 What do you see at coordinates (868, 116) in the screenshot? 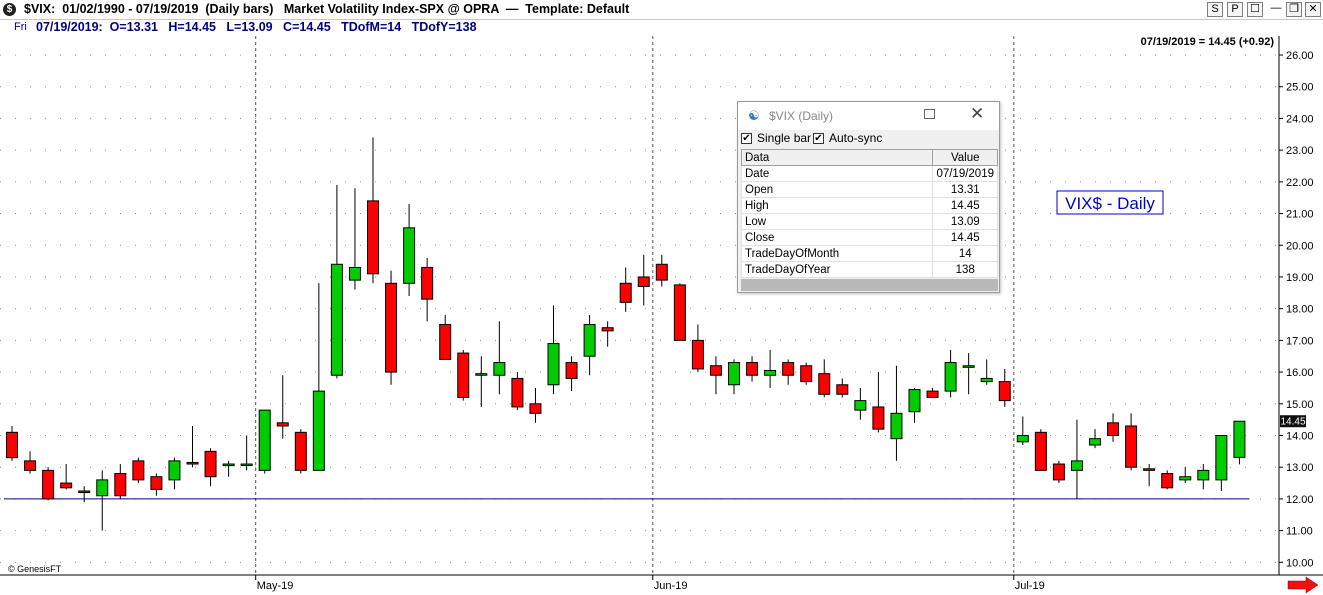
I see `data-window-titlebar: ☯ $VIX (Daily) ✕` at bounding box center [868, 116].